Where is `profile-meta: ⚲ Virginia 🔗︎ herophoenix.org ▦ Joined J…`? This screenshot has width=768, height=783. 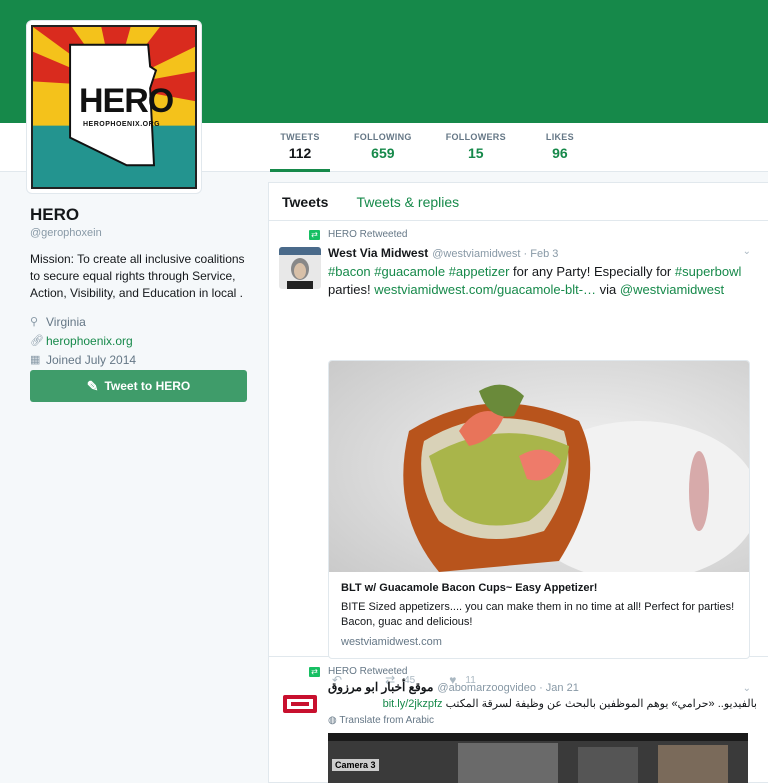
profile-meta: ⚲ Virginia 🔗︎ herophoenix.org ▦ Joined J… is located at coordinates (140, 340).